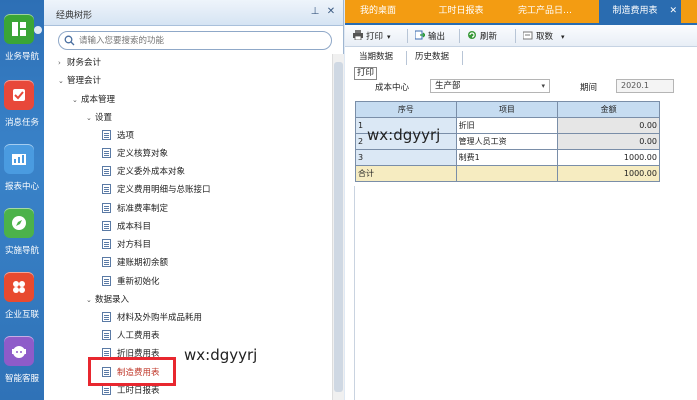  I want to click on row-item: 管理人员工资, so click(507, 141).